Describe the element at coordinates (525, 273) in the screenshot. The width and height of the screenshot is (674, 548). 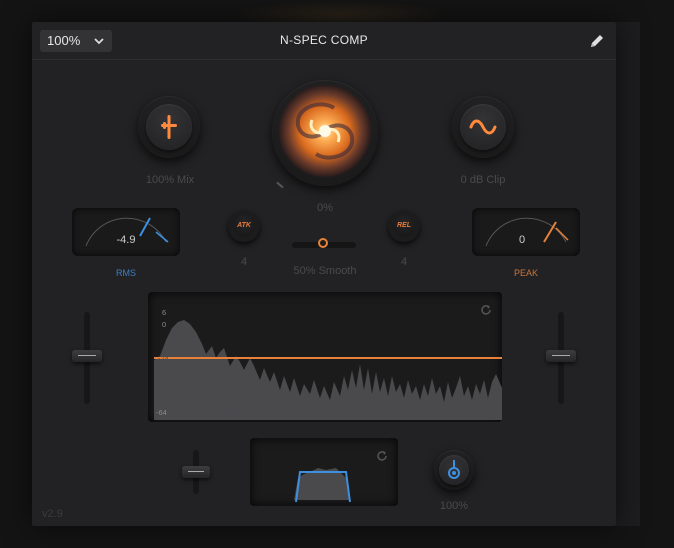
I see `peak-label: PEAK` at that location.